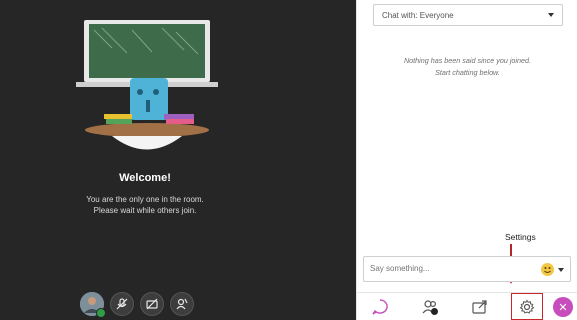  I want to click on status-check-icon, so click(101, 313).